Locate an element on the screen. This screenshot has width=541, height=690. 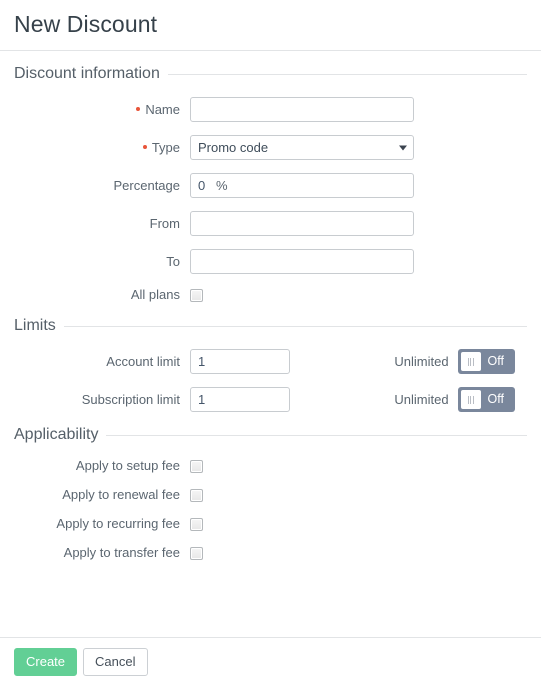
name-input is located at coordinates (302, 109).